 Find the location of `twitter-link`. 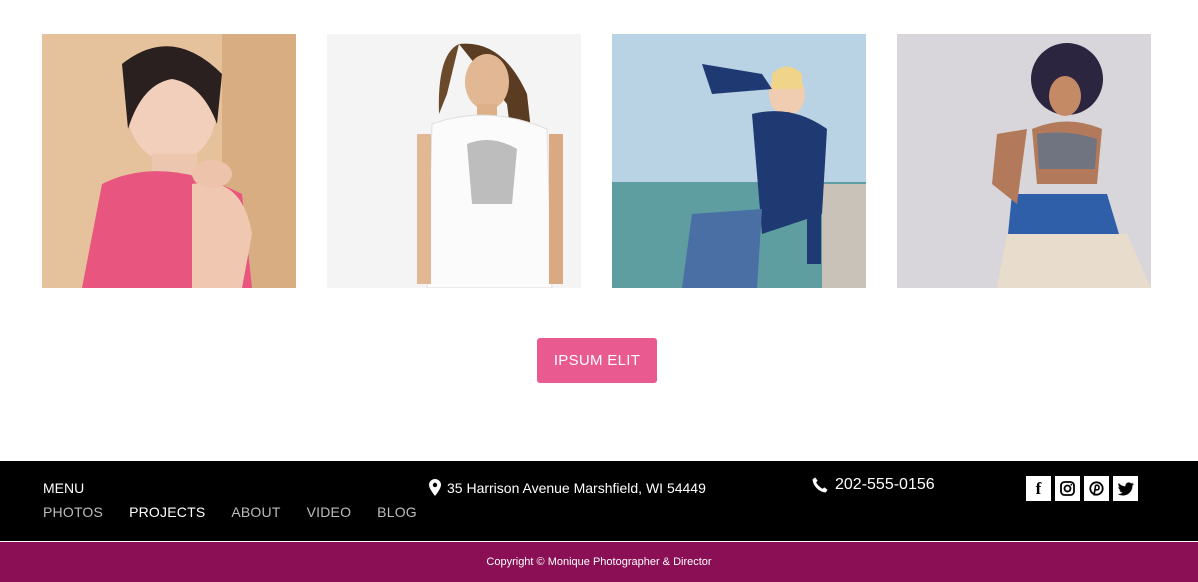

twitter-link is located at coordinates (1125, 488).